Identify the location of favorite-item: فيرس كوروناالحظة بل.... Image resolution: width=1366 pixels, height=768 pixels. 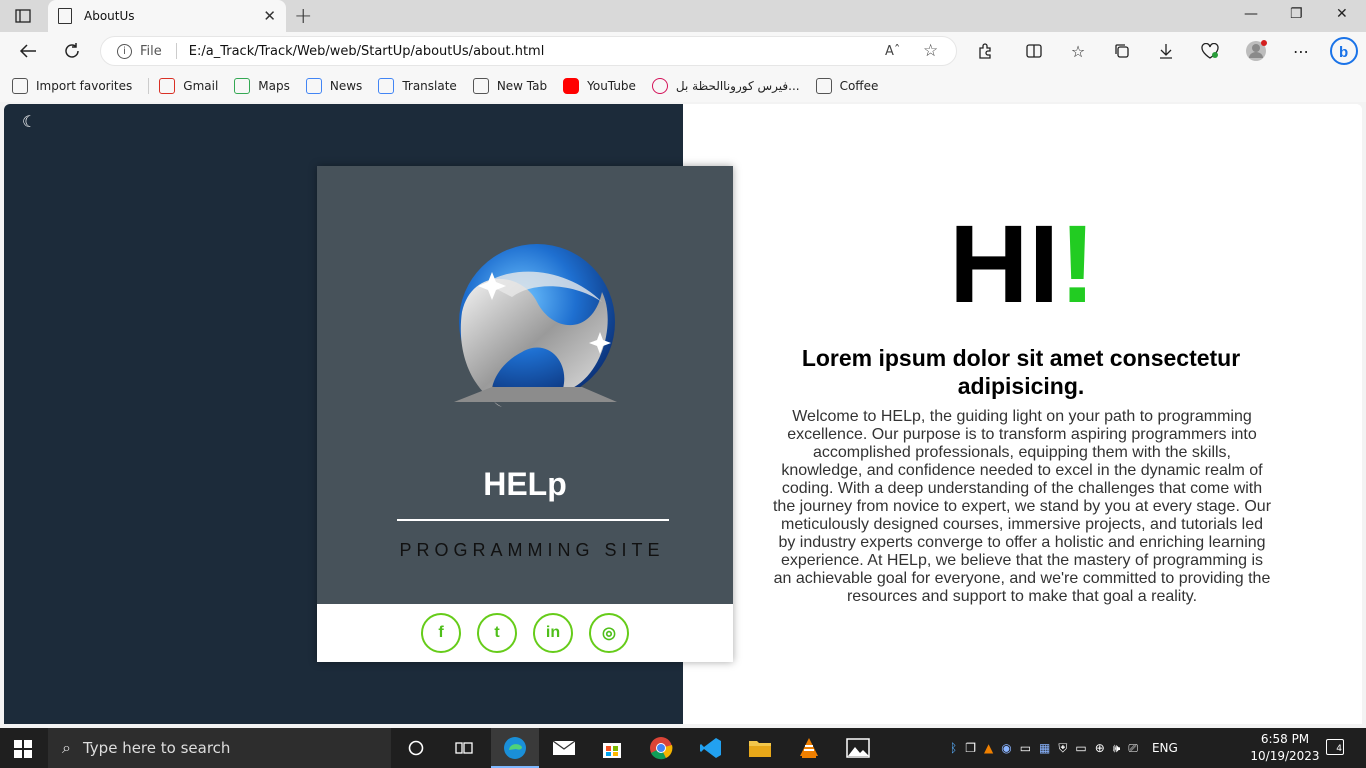
(725, 86).